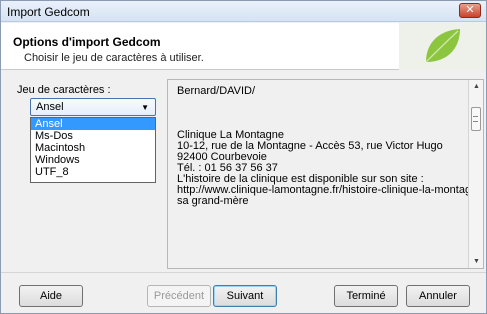  Describe the element at coordinates (470, 10) in the screenshot. I see `close-button: ✕` at that location.